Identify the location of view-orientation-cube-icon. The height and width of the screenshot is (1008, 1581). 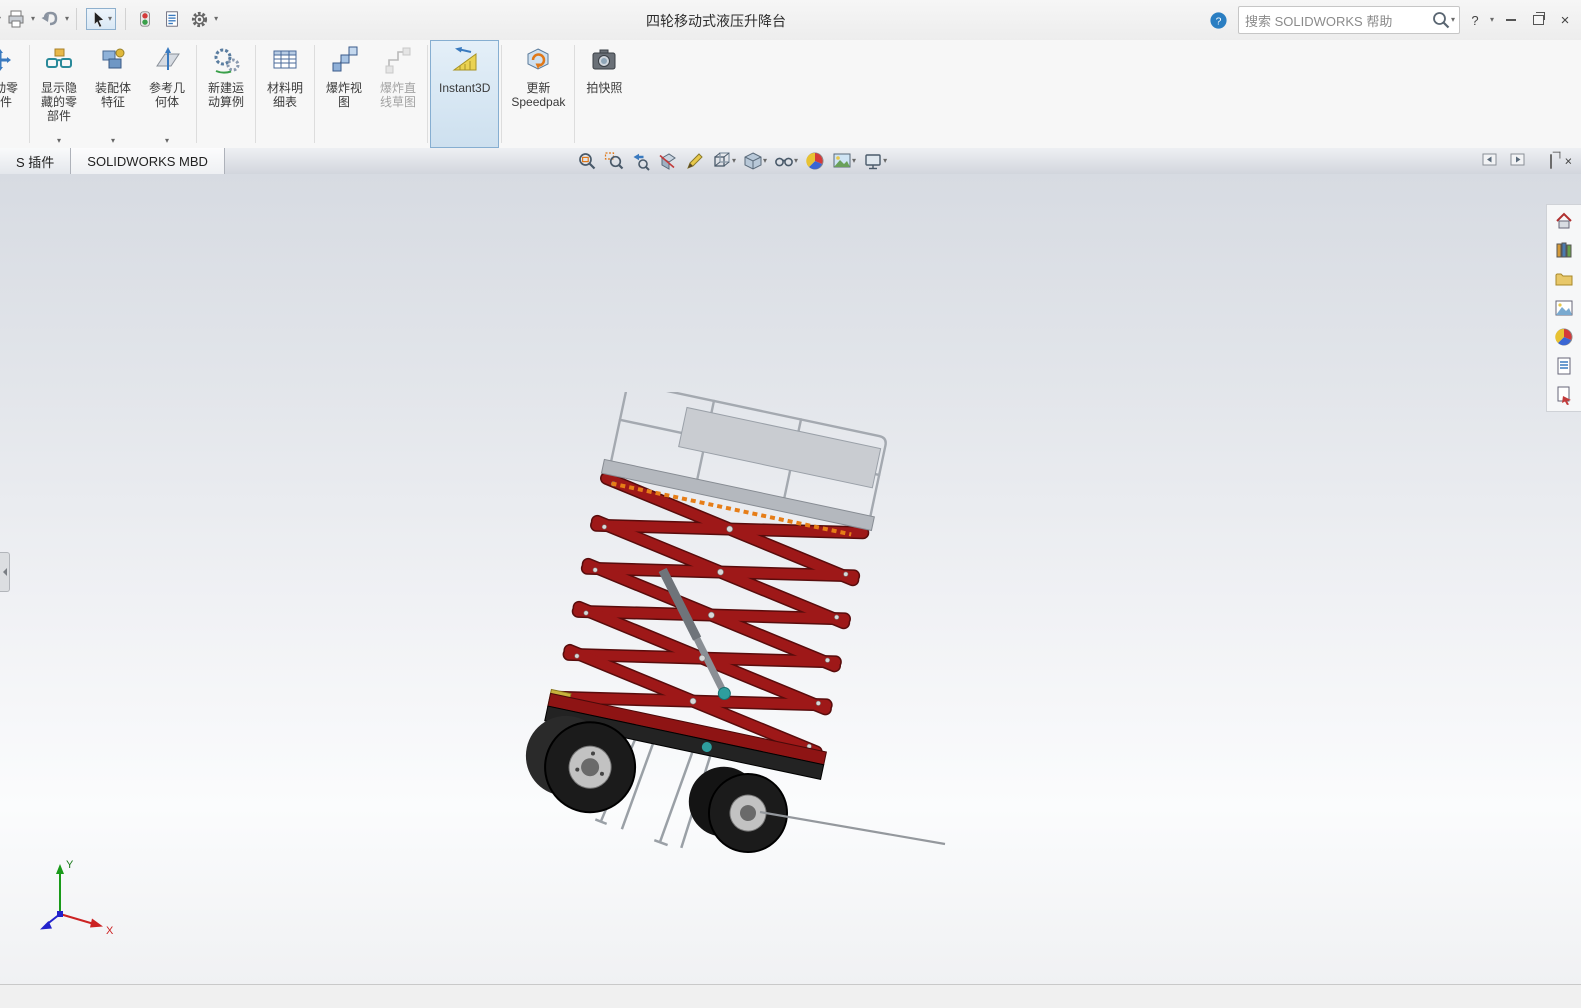
(722, 159).